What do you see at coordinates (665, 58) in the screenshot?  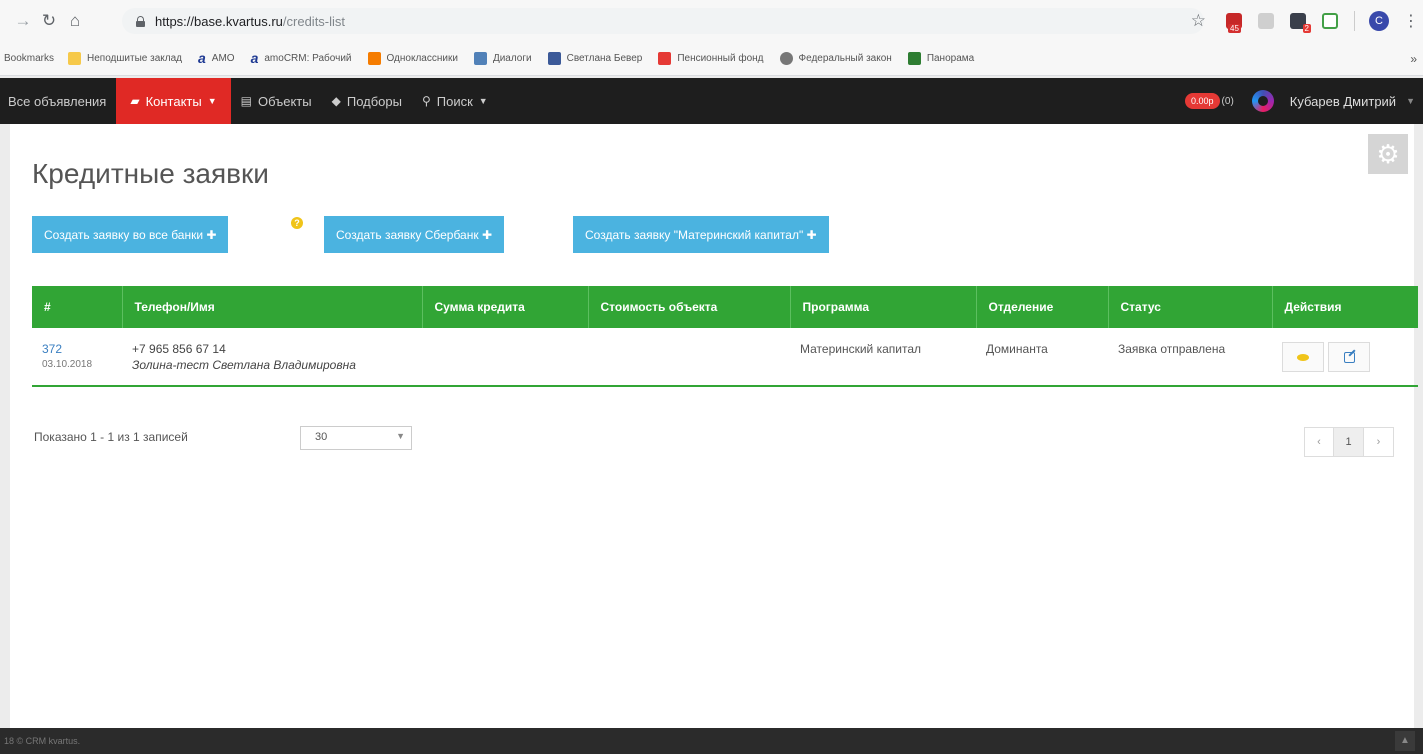 I see `pension-fund-icon` at bounding box center [665, 58].